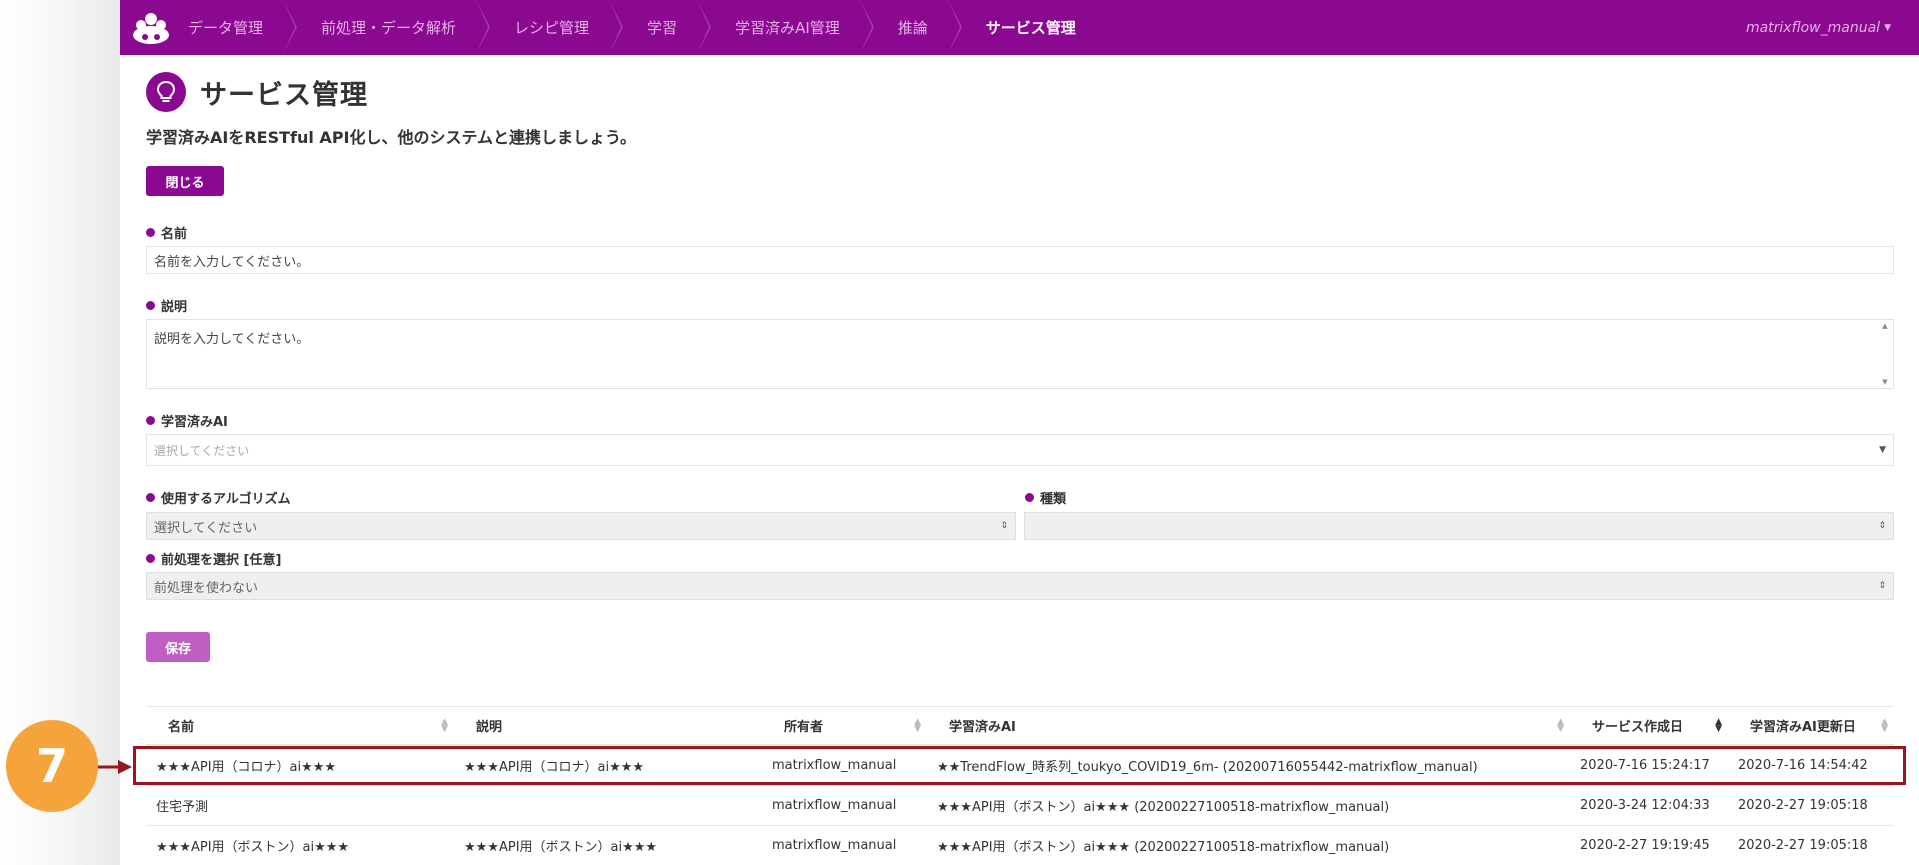  What do you see at coordinates (253, 847) in the screenshot?
I see `cell-name: ★★★API用（ボストン）ai★★★` at bounding box center [253, 847].